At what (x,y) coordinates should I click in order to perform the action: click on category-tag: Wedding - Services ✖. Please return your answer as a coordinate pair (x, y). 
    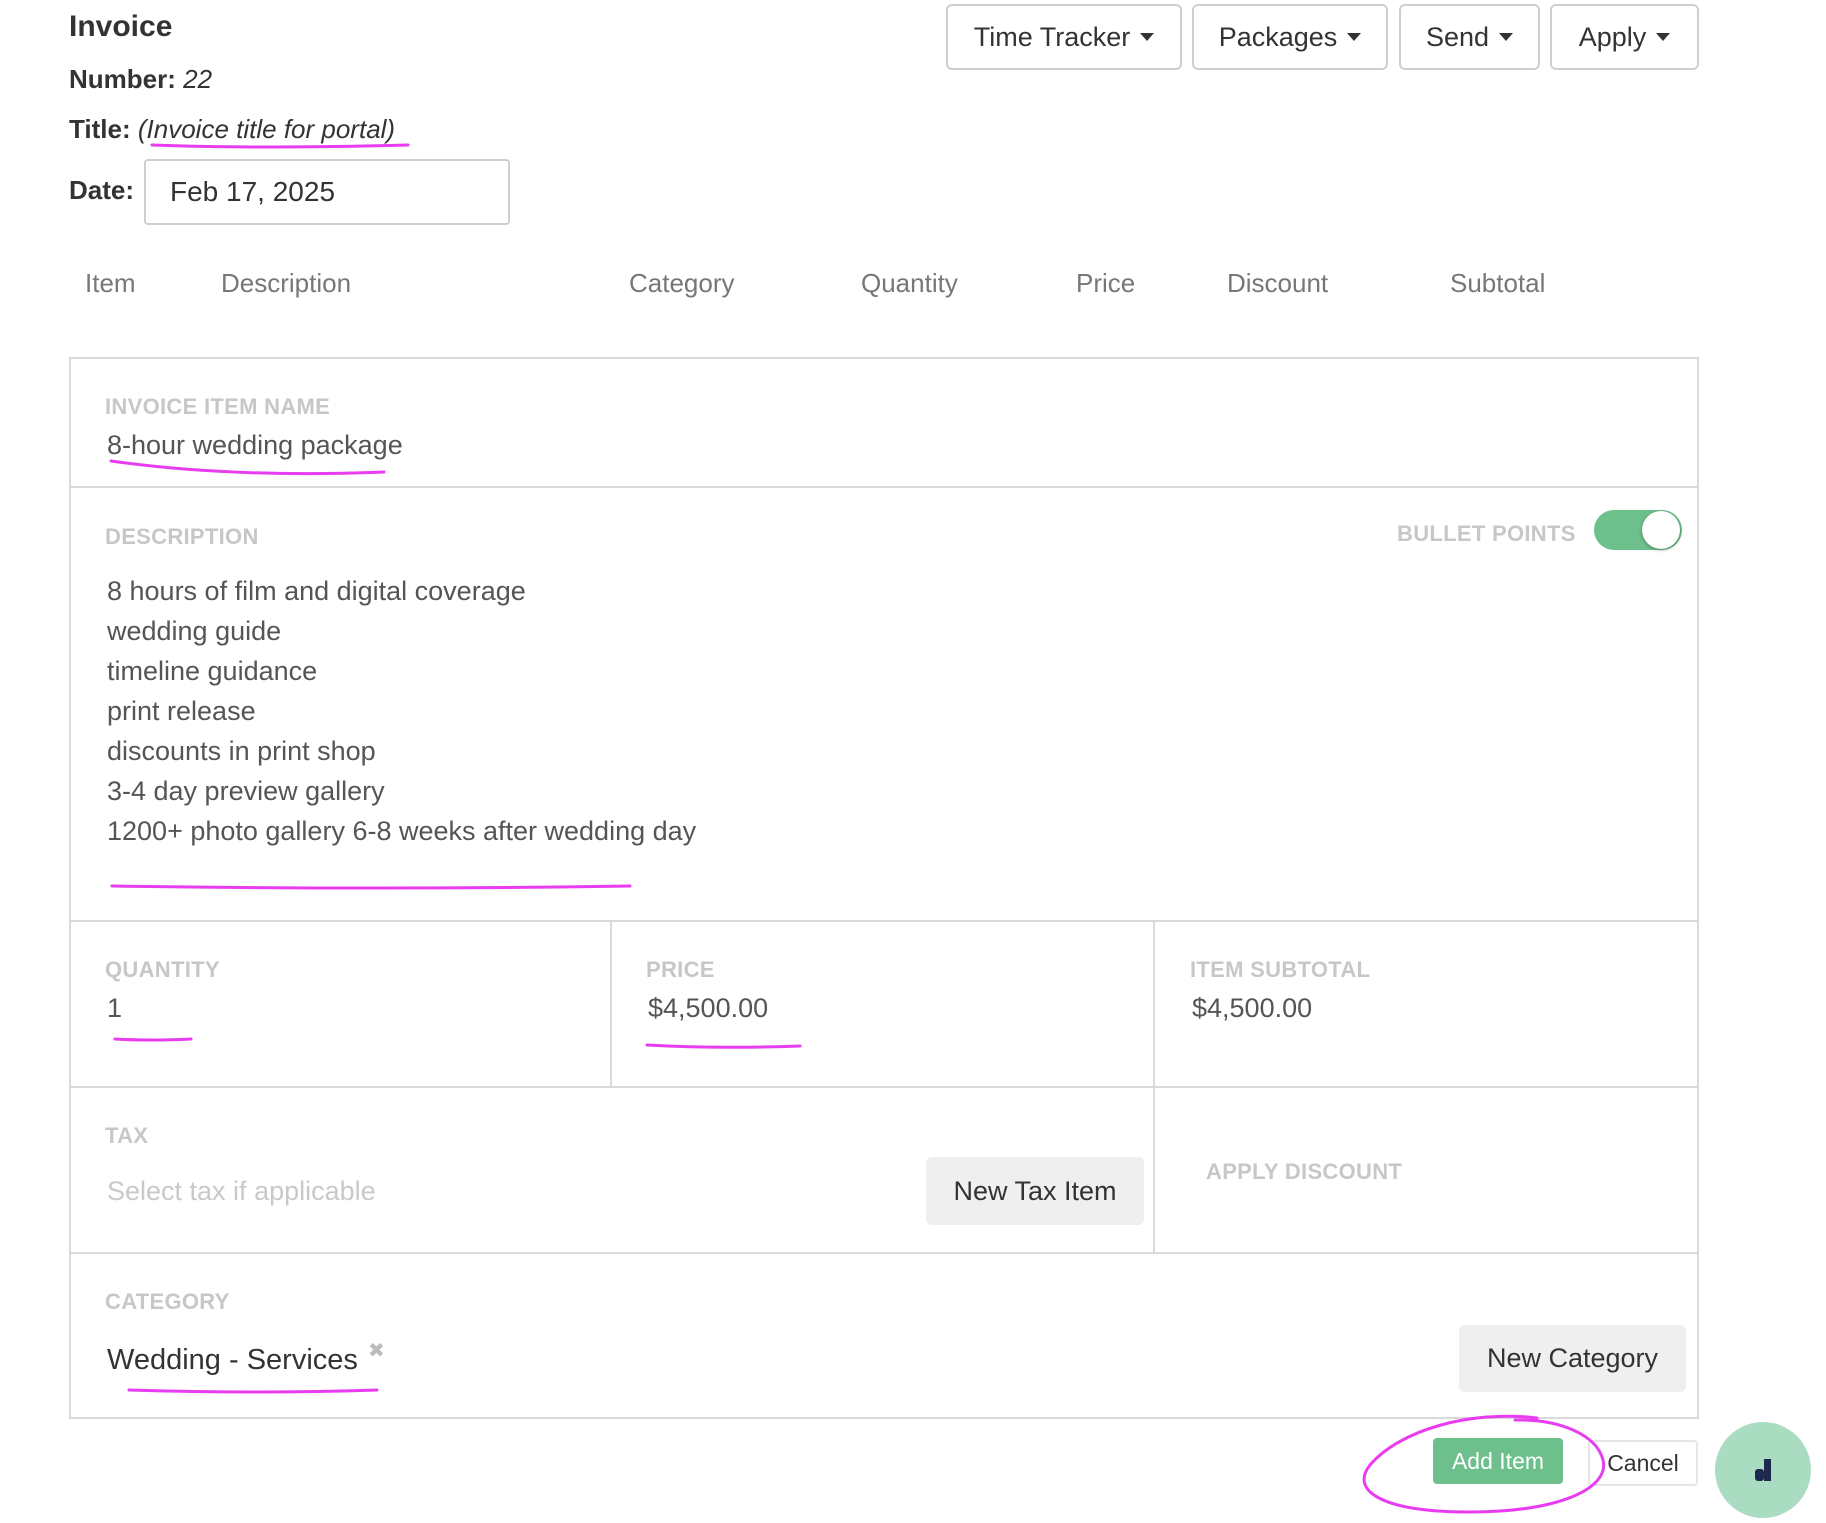
    Looking at the image, I should click on (246, 1358).